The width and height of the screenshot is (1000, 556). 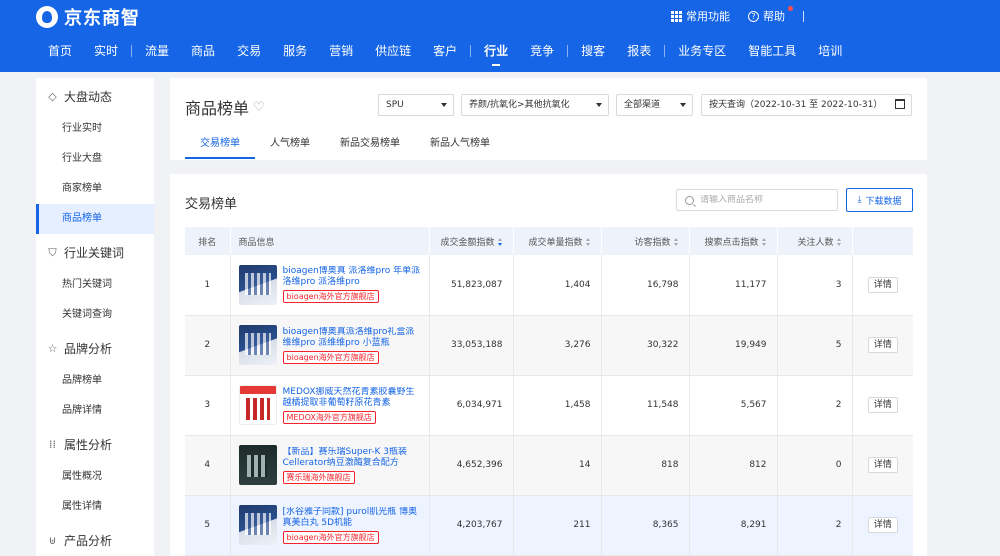 I want to click on col-rank: 排名, so click(x=208, y=241).